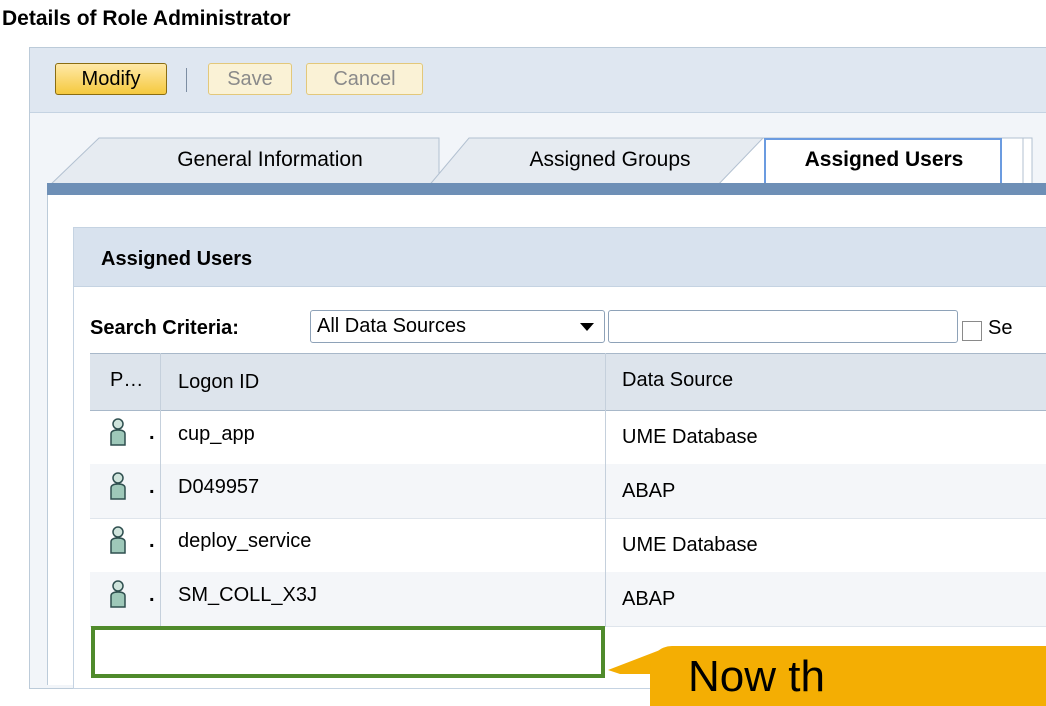 This screenshot has width=1046, height=706. Describe the element at coordinates (216, 434) in the screenshot. I see `logon-id-cell: cup_app` at that location.